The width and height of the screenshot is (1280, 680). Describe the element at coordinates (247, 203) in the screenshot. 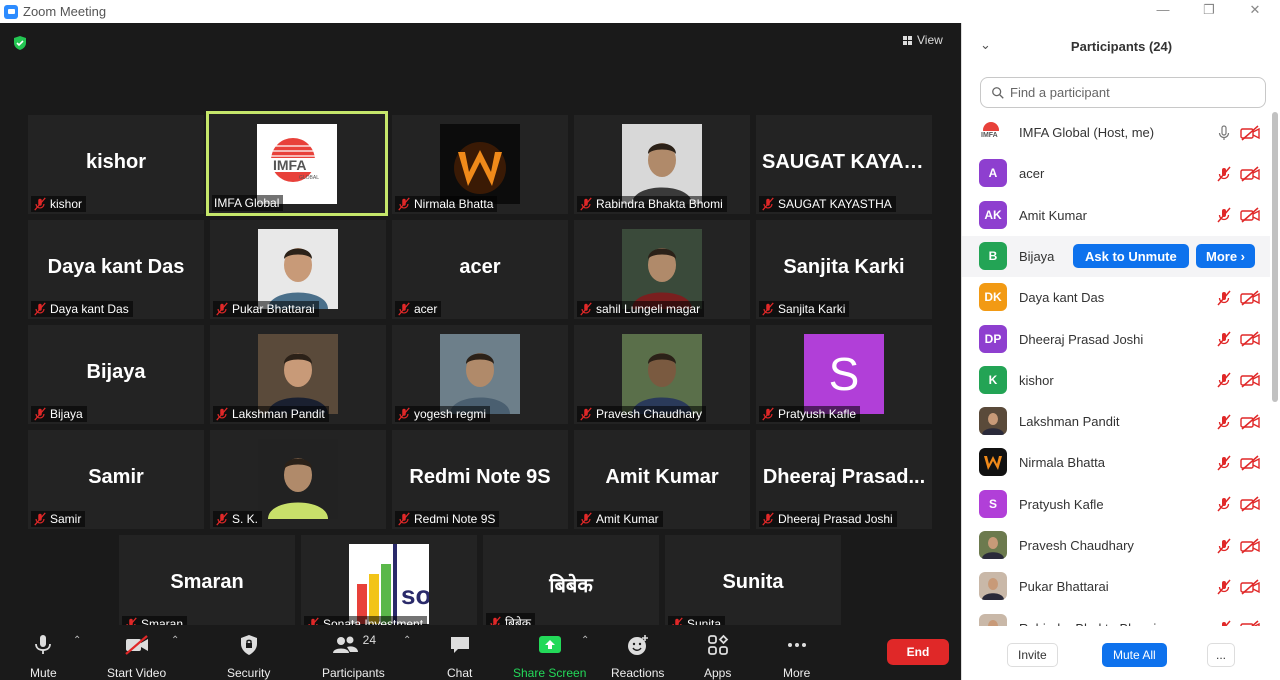

I see `tile-name-text: IMFA Global` at that location.